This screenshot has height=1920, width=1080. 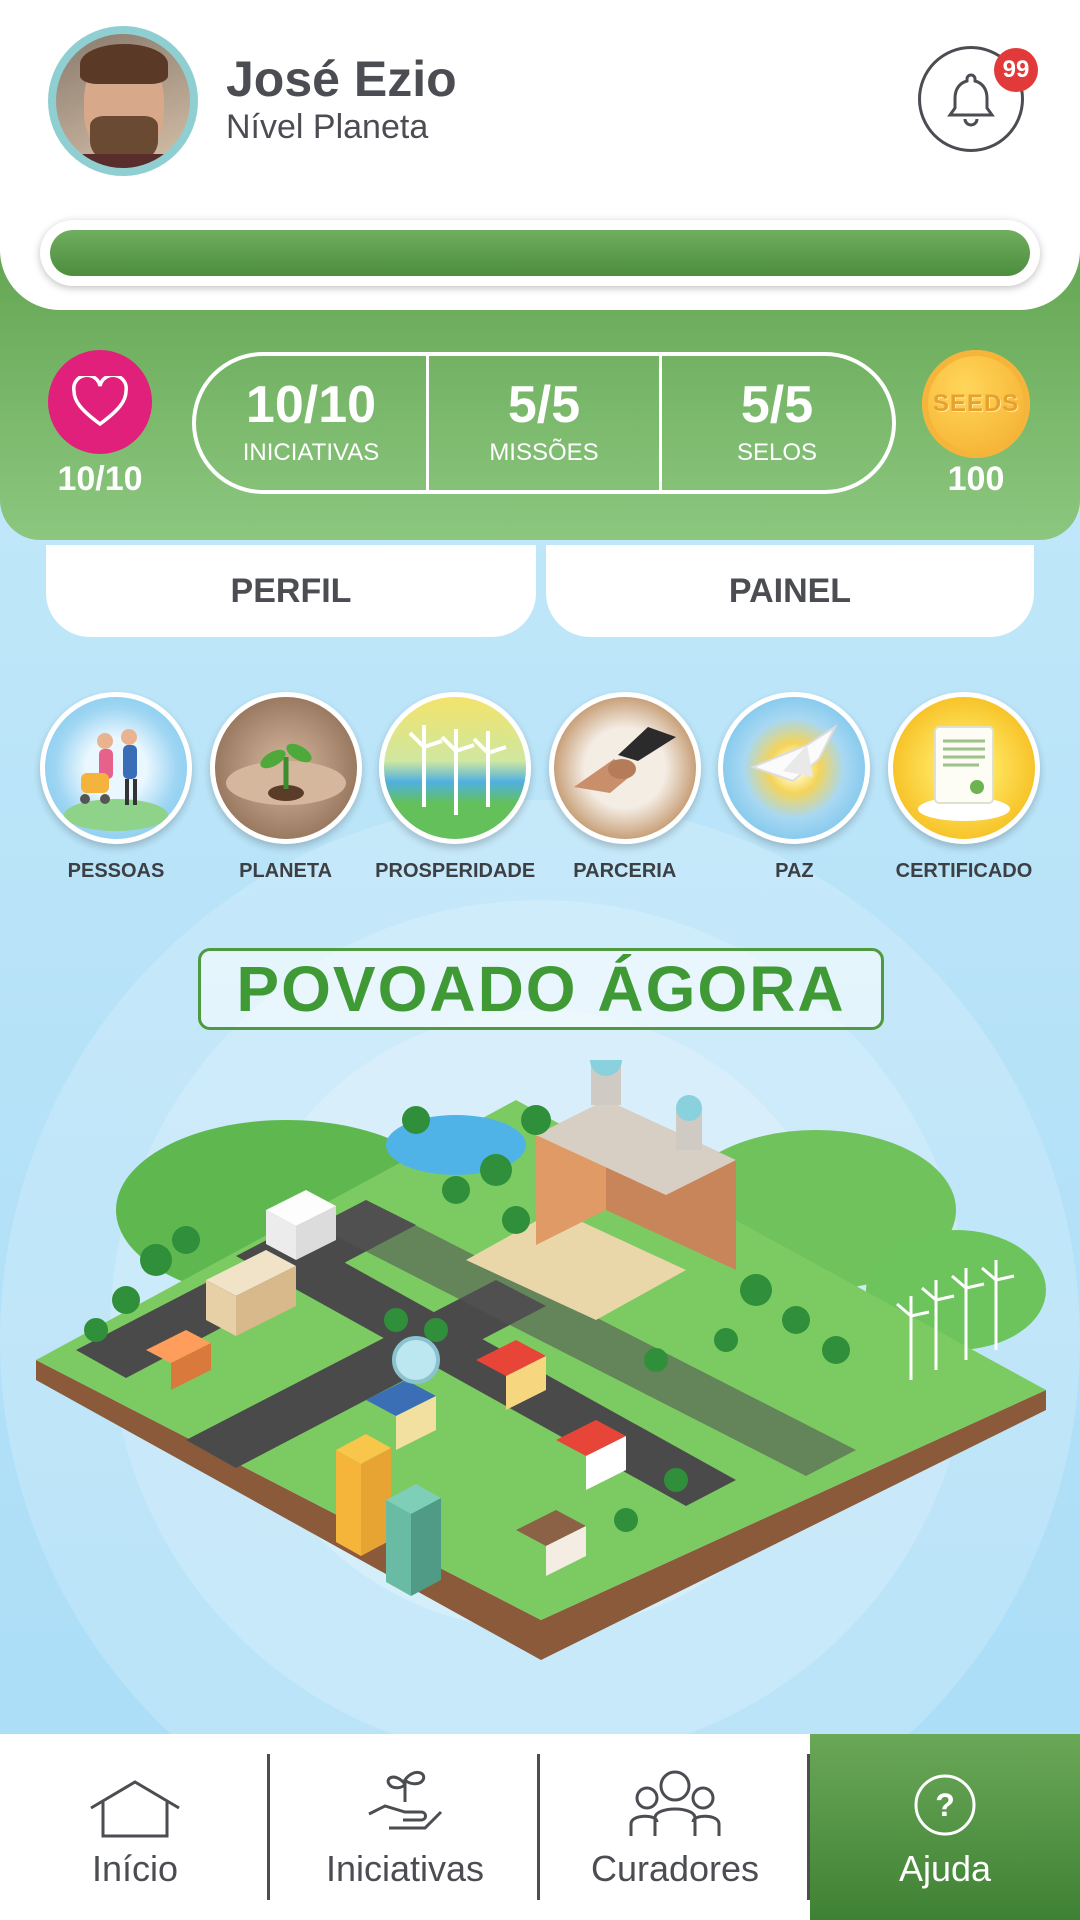 I want to click on category-parceria: PARCERIA, so click(x=624, y=787).